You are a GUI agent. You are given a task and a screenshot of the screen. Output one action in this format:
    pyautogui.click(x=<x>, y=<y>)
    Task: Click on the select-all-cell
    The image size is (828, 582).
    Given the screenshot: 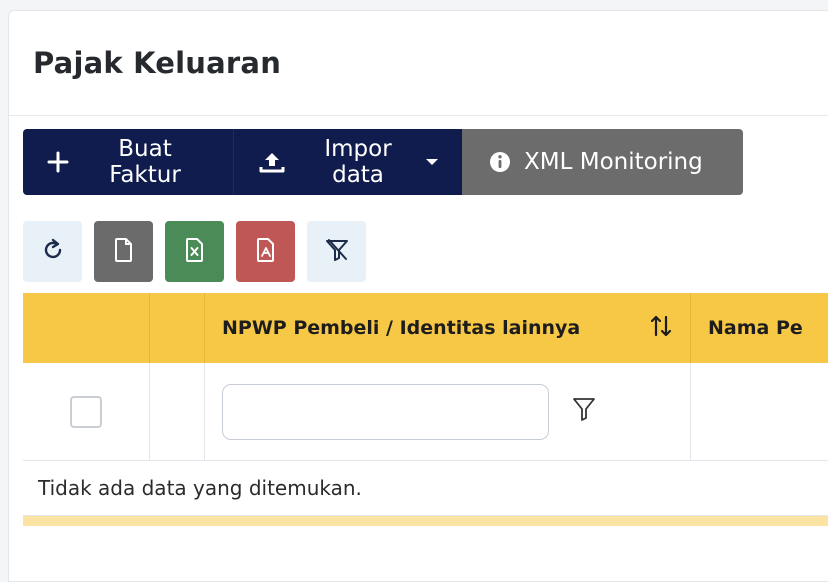 What is the action you would take?
    pyautogui.click(x=86, y=411)
    